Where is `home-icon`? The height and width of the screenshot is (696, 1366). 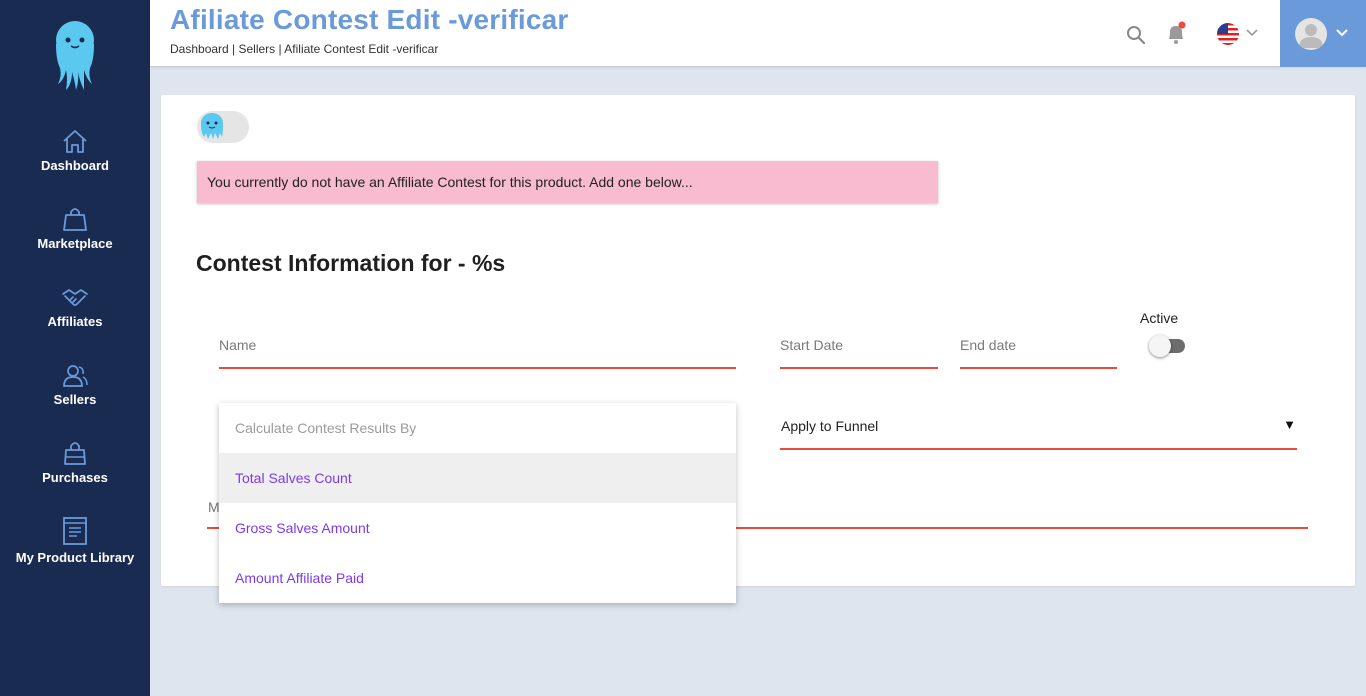
home-icon is located at coordinates (75, 141).